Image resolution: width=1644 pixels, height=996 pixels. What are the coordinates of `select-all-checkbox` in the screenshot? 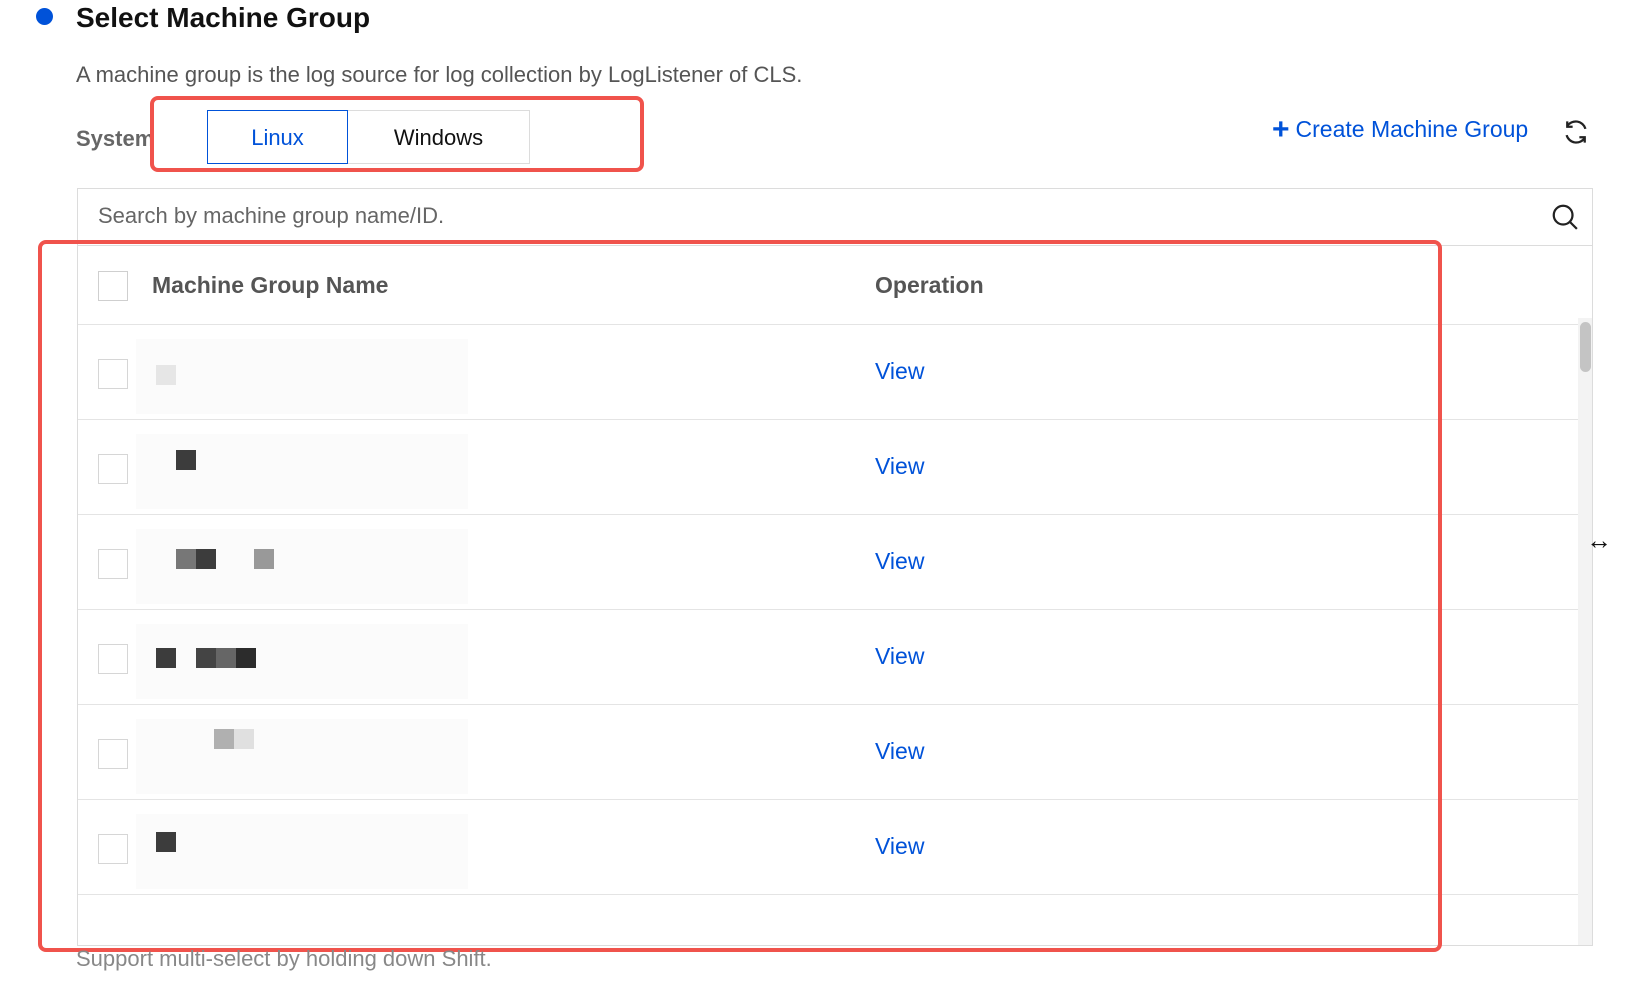 It's located at (113, 286).